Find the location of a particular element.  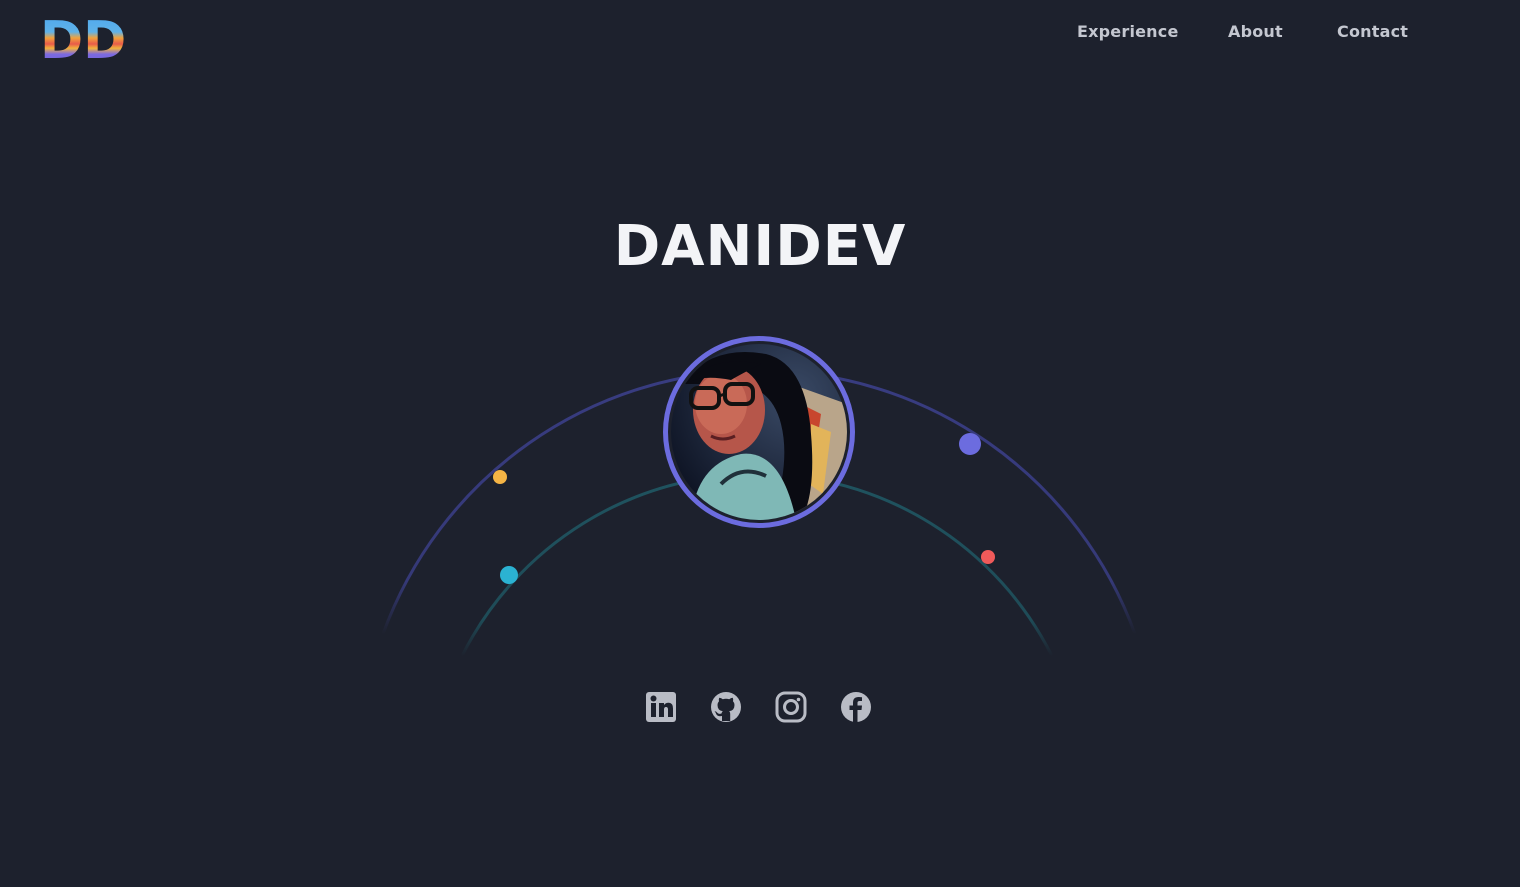

orbit-dot-red is located at coordinates (988, 557).